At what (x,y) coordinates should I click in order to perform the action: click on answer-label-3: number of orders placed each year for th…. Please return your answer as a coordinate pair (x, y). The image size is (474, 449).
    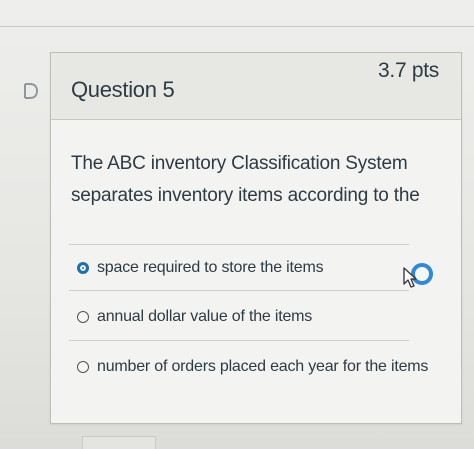
    Looking at the image, I should click on (263, 366).